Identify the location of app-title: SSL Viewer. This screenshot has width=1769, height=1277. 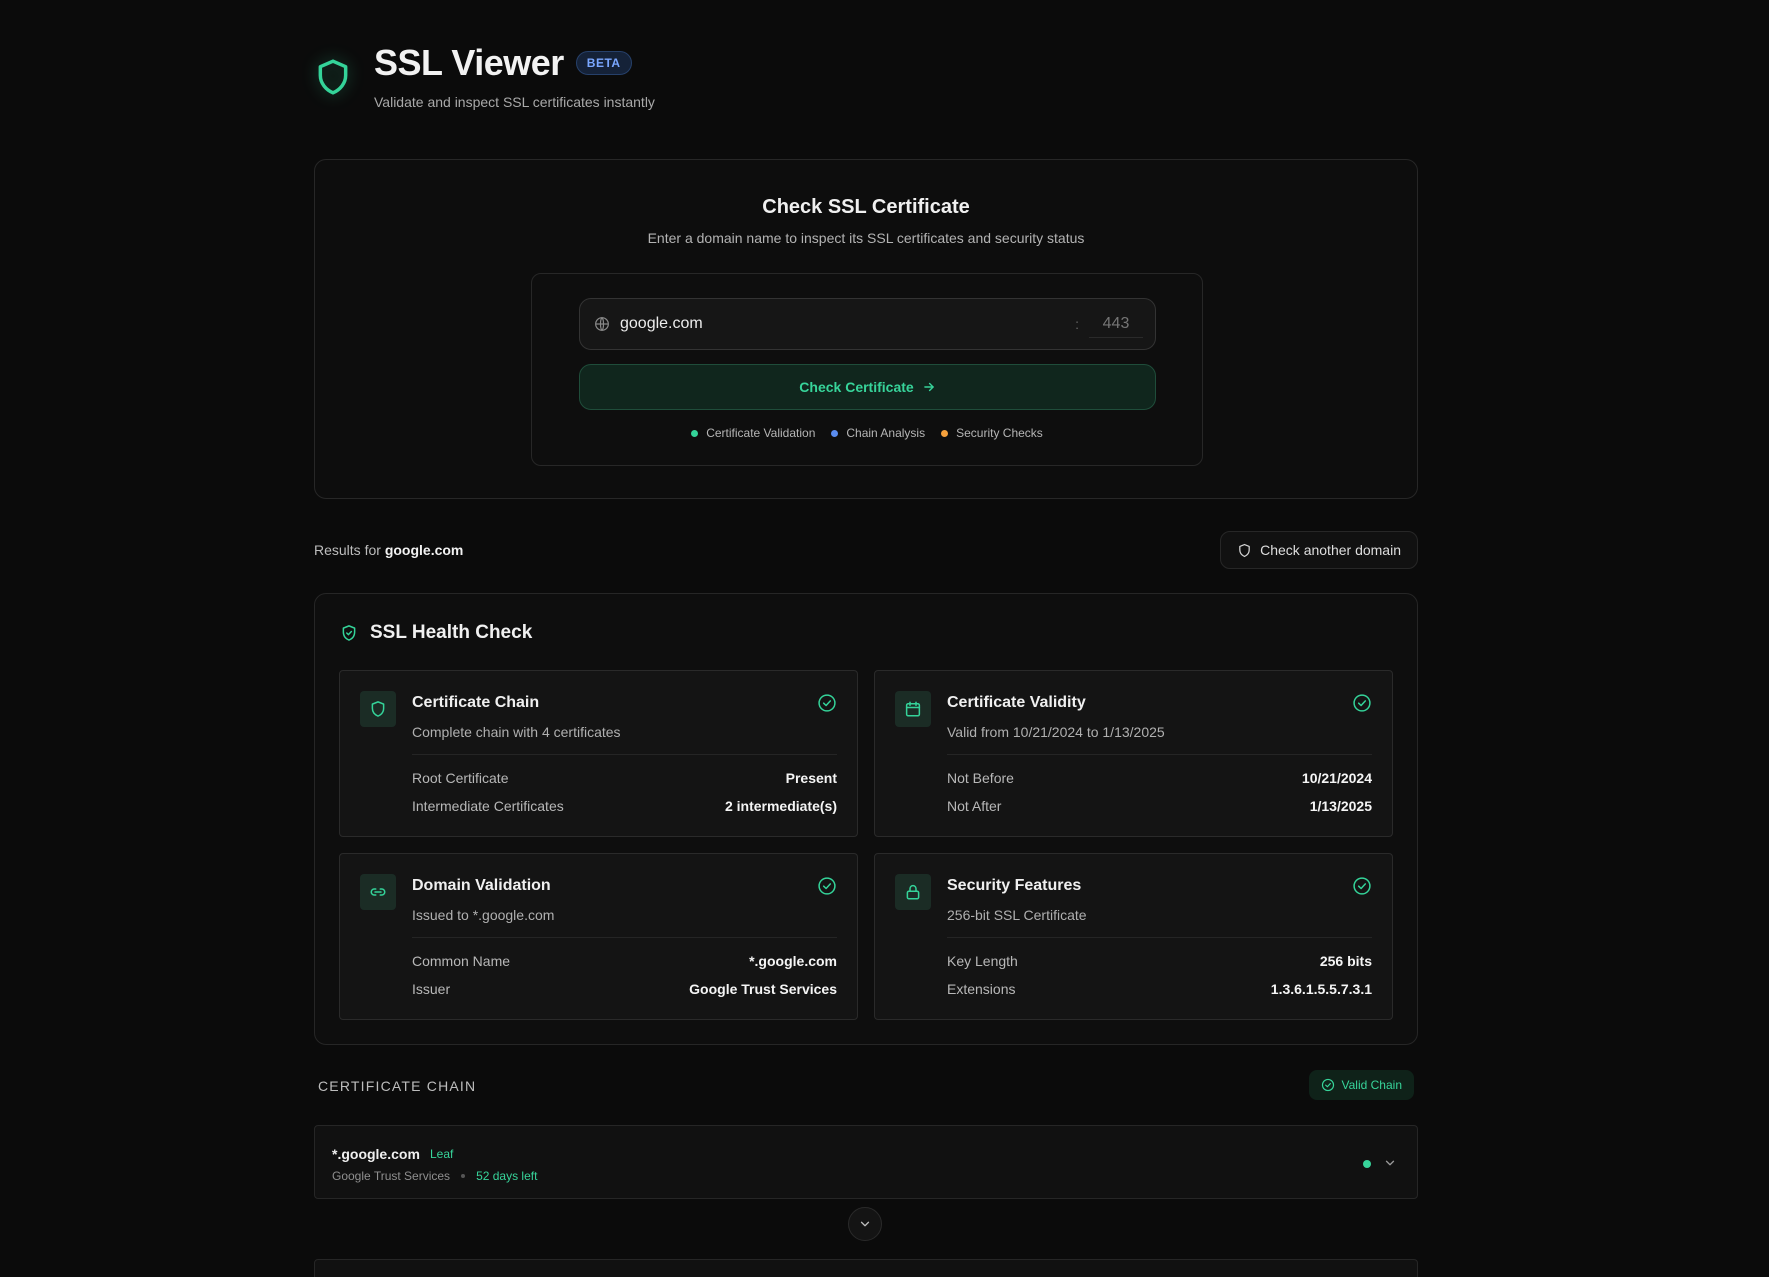
(469, 62).